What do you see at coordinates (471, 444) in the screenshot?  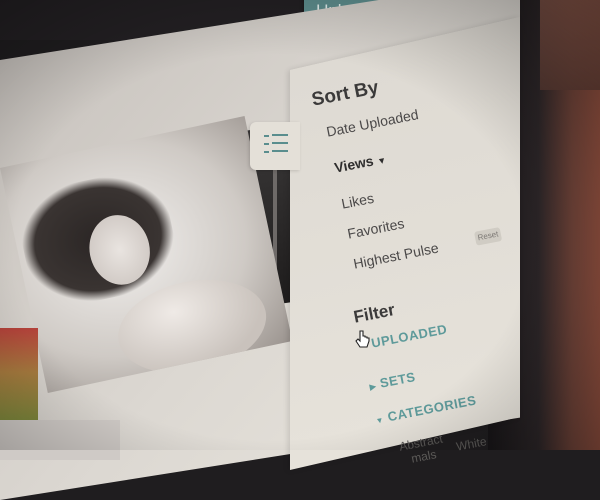 I see `category-item-black-white: White` at bounding box center [471, 444].